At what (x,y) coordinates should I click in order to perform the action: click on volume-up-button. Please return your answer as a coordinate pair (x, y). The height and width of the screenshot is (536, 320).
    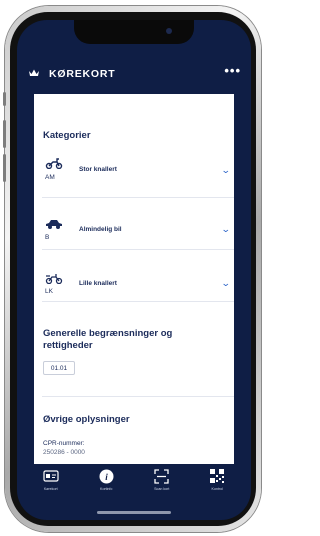
    Looking at the image, I should click on (4, 134).